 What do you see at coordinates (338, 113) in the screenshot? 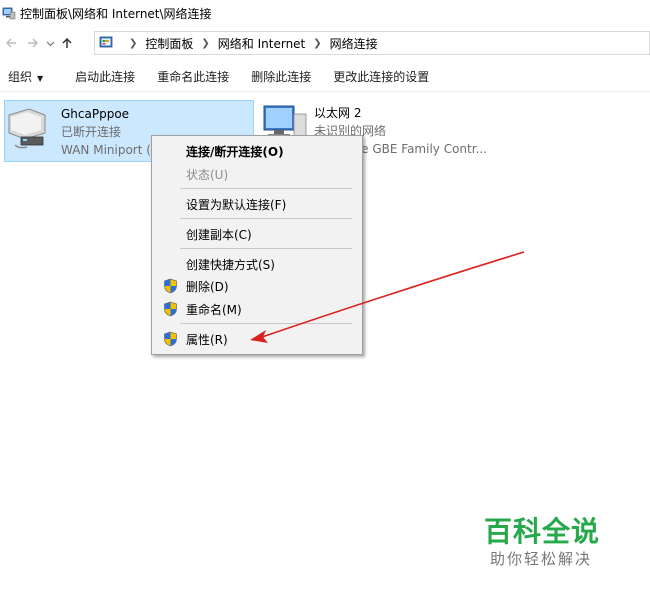
I see `connection-name: 以太网 2` at bounding box center [338, 113].